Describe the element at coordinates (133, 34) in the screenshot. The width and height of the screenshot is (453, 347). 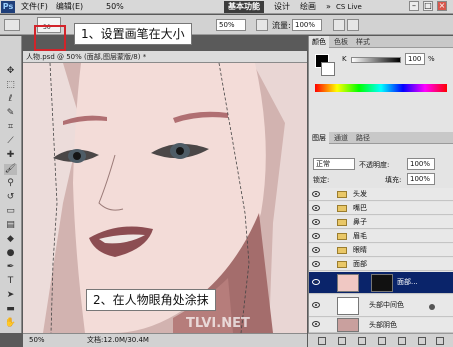
I see `step1-callout: 1、设置画笔在大小` at that location.